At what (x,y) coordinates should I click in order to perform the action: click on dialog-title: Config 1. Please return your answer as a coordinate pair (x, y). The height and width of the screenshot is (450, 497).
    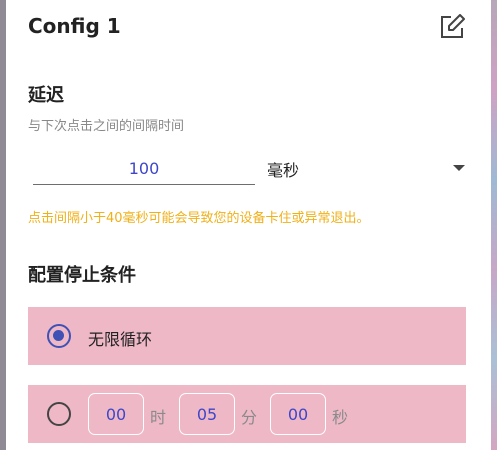
    Looking at the image, I should click on (74, 26).